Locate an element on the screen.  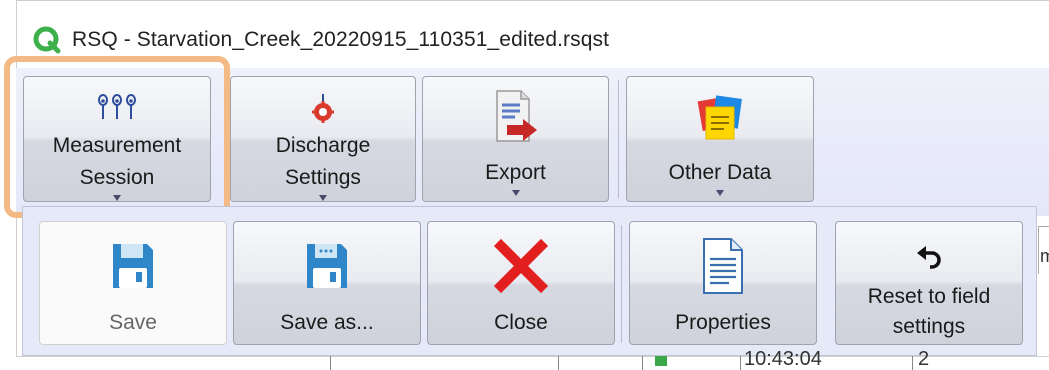
ribbon-separator is located at coordinates (618, 139).